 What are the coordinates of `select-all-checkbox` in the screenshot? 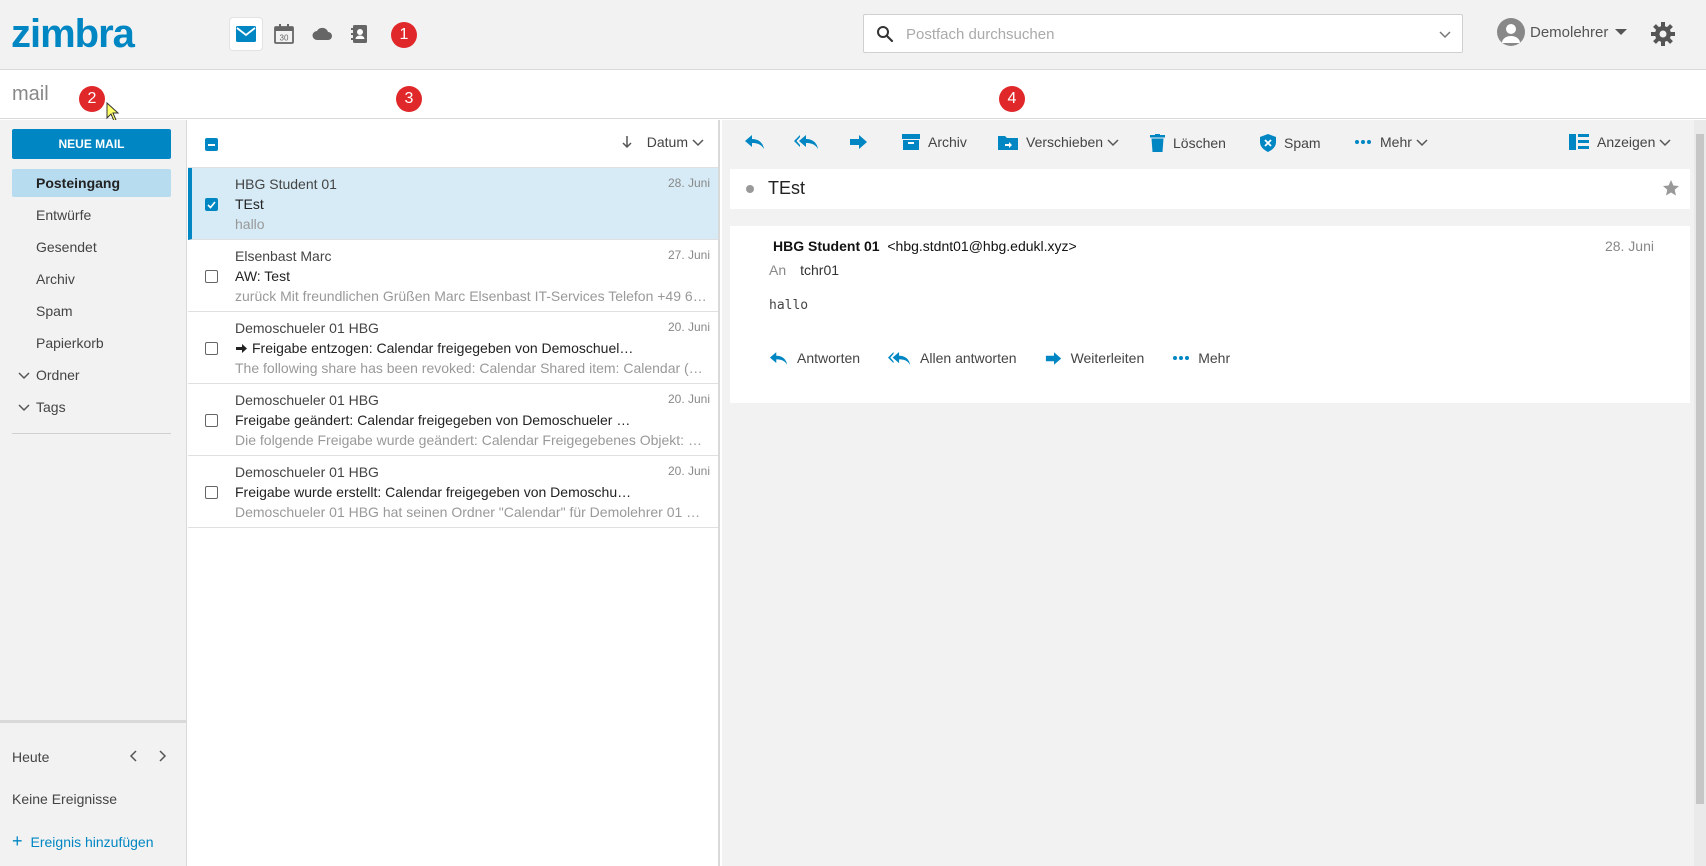 It's located at (211, 144).